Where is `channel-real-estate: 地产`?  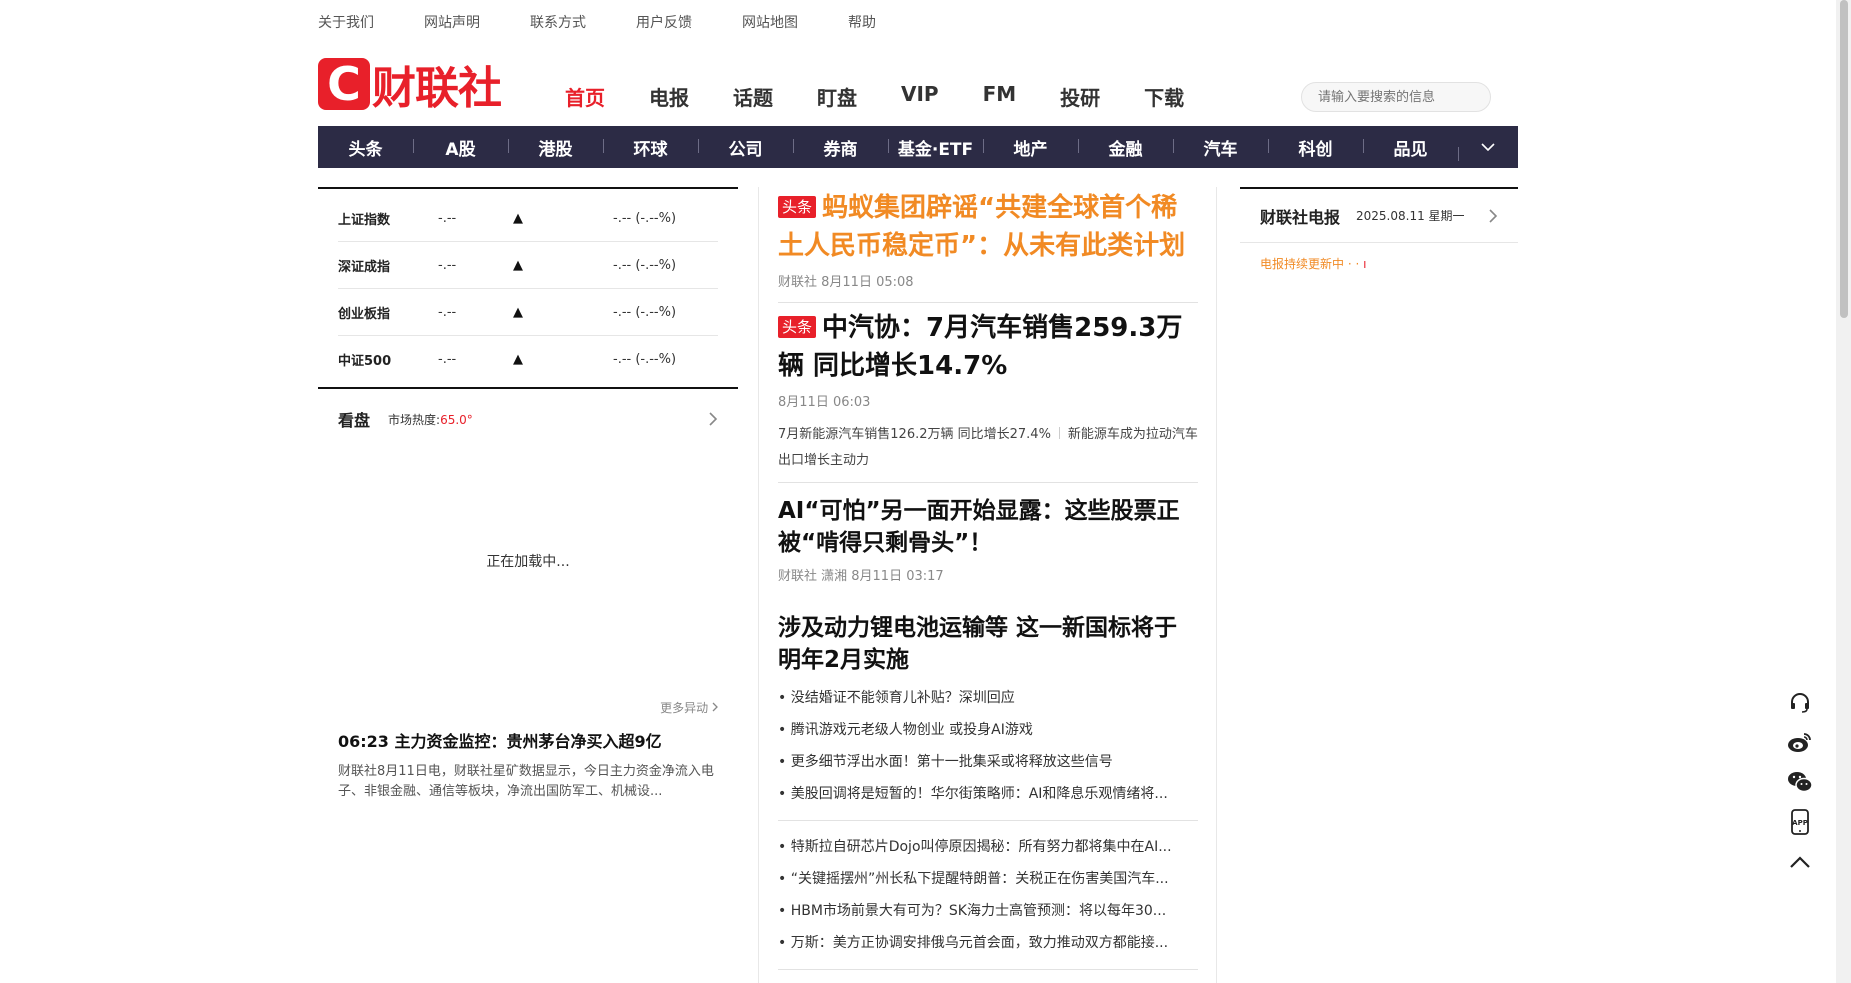
channel-real-estate: 地产 is located at coordinates (1030, 147).